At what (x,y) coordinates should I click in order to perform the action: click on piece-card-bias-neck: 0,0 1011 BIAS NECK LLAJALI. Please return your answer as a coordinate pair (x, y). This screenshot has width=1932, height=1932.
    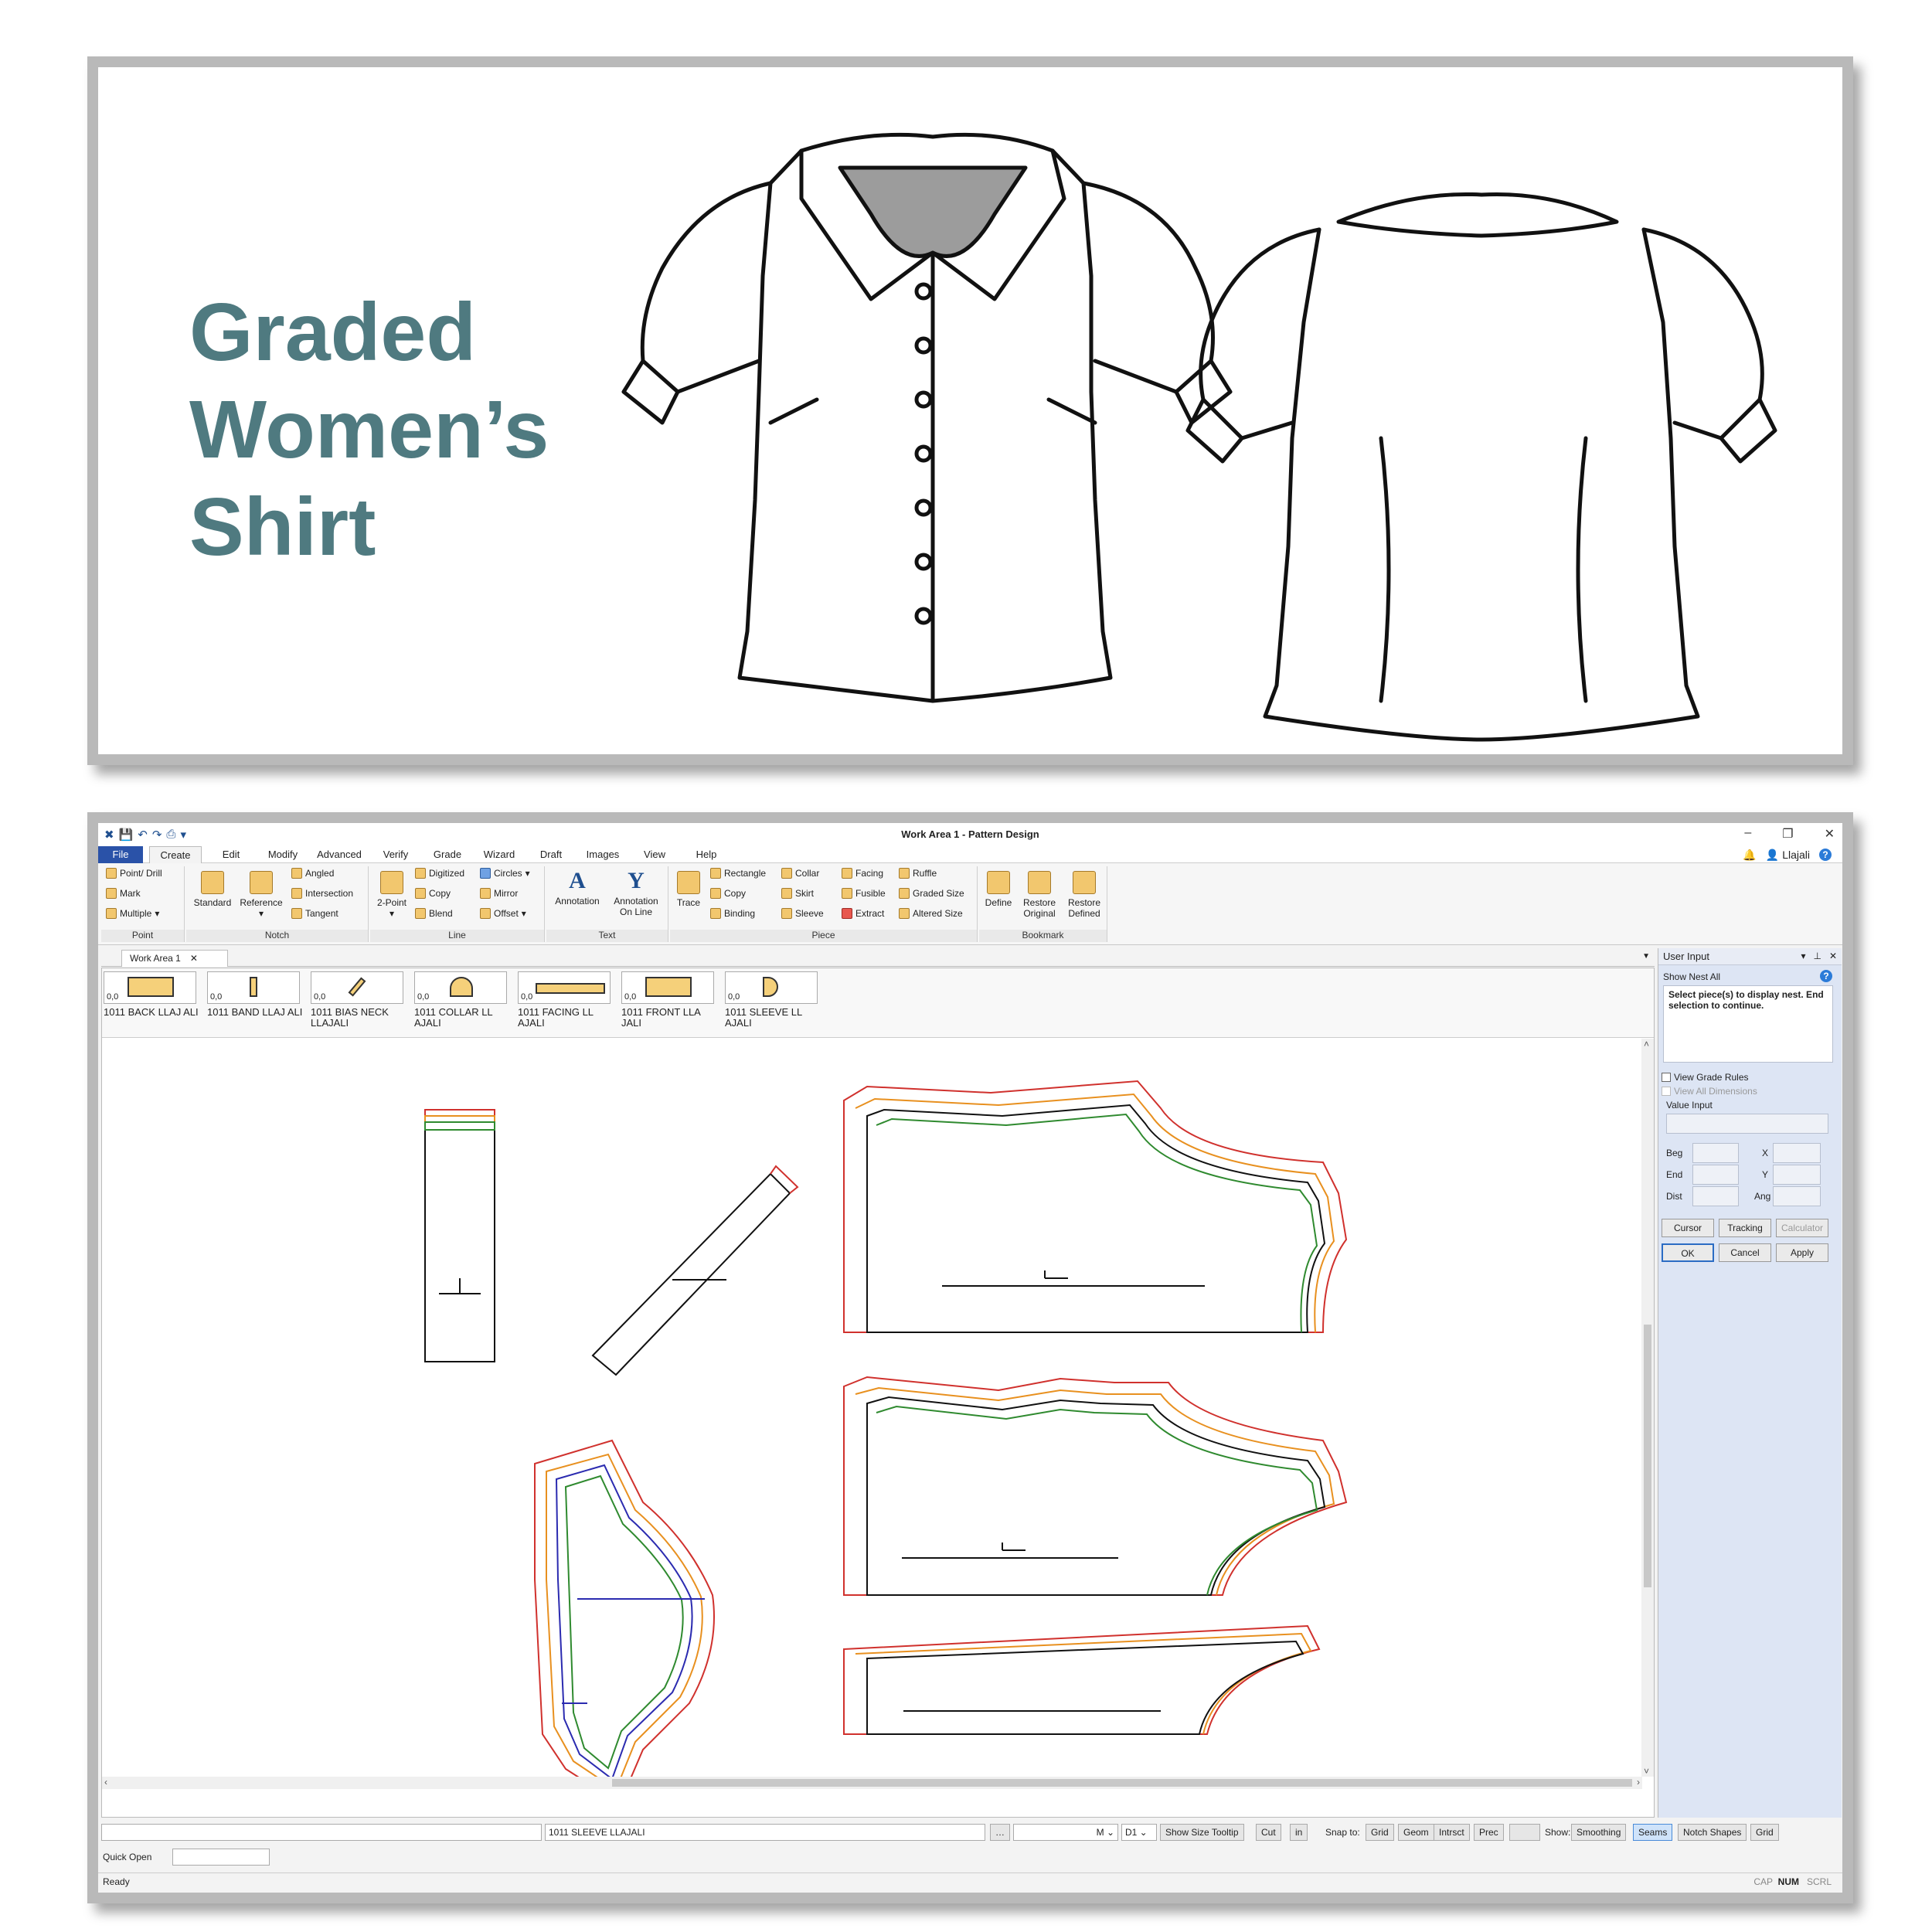
    Looking at the image, I should click on (361, 1000).